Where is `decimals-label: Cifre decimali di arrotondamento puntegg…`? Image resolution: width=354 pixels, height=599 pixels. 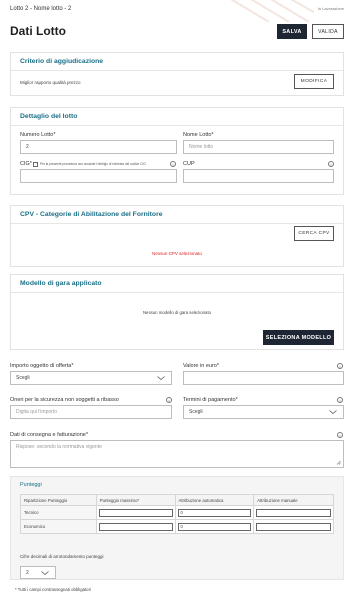 decimals-label: Cifre decimali di arrotondamento puntegg… is located at coordinates (62, 556).